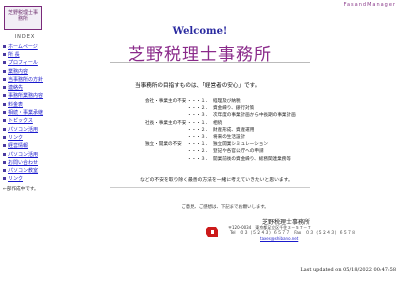  What do you see at coordinates (229, 137) in the screenshot?
I see `service-text: 将来の生活設計` at bounding box center [229, 137].